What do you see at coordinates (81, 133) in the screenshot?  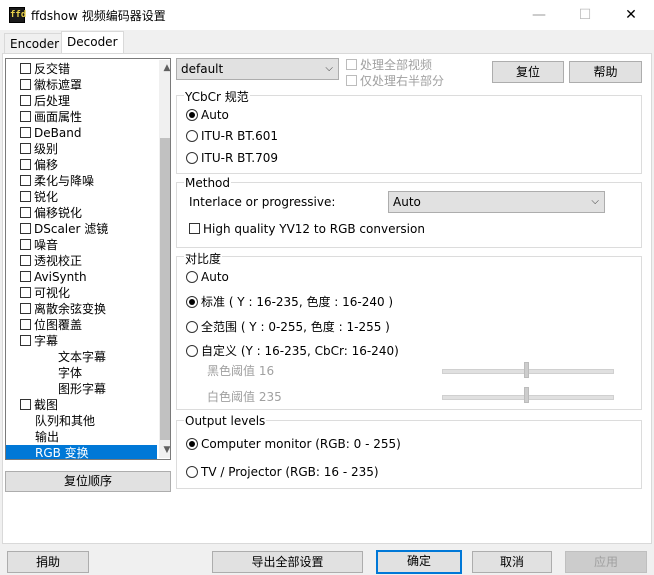 I see `tree-item: DeBand` at bounding box center [81, 133].